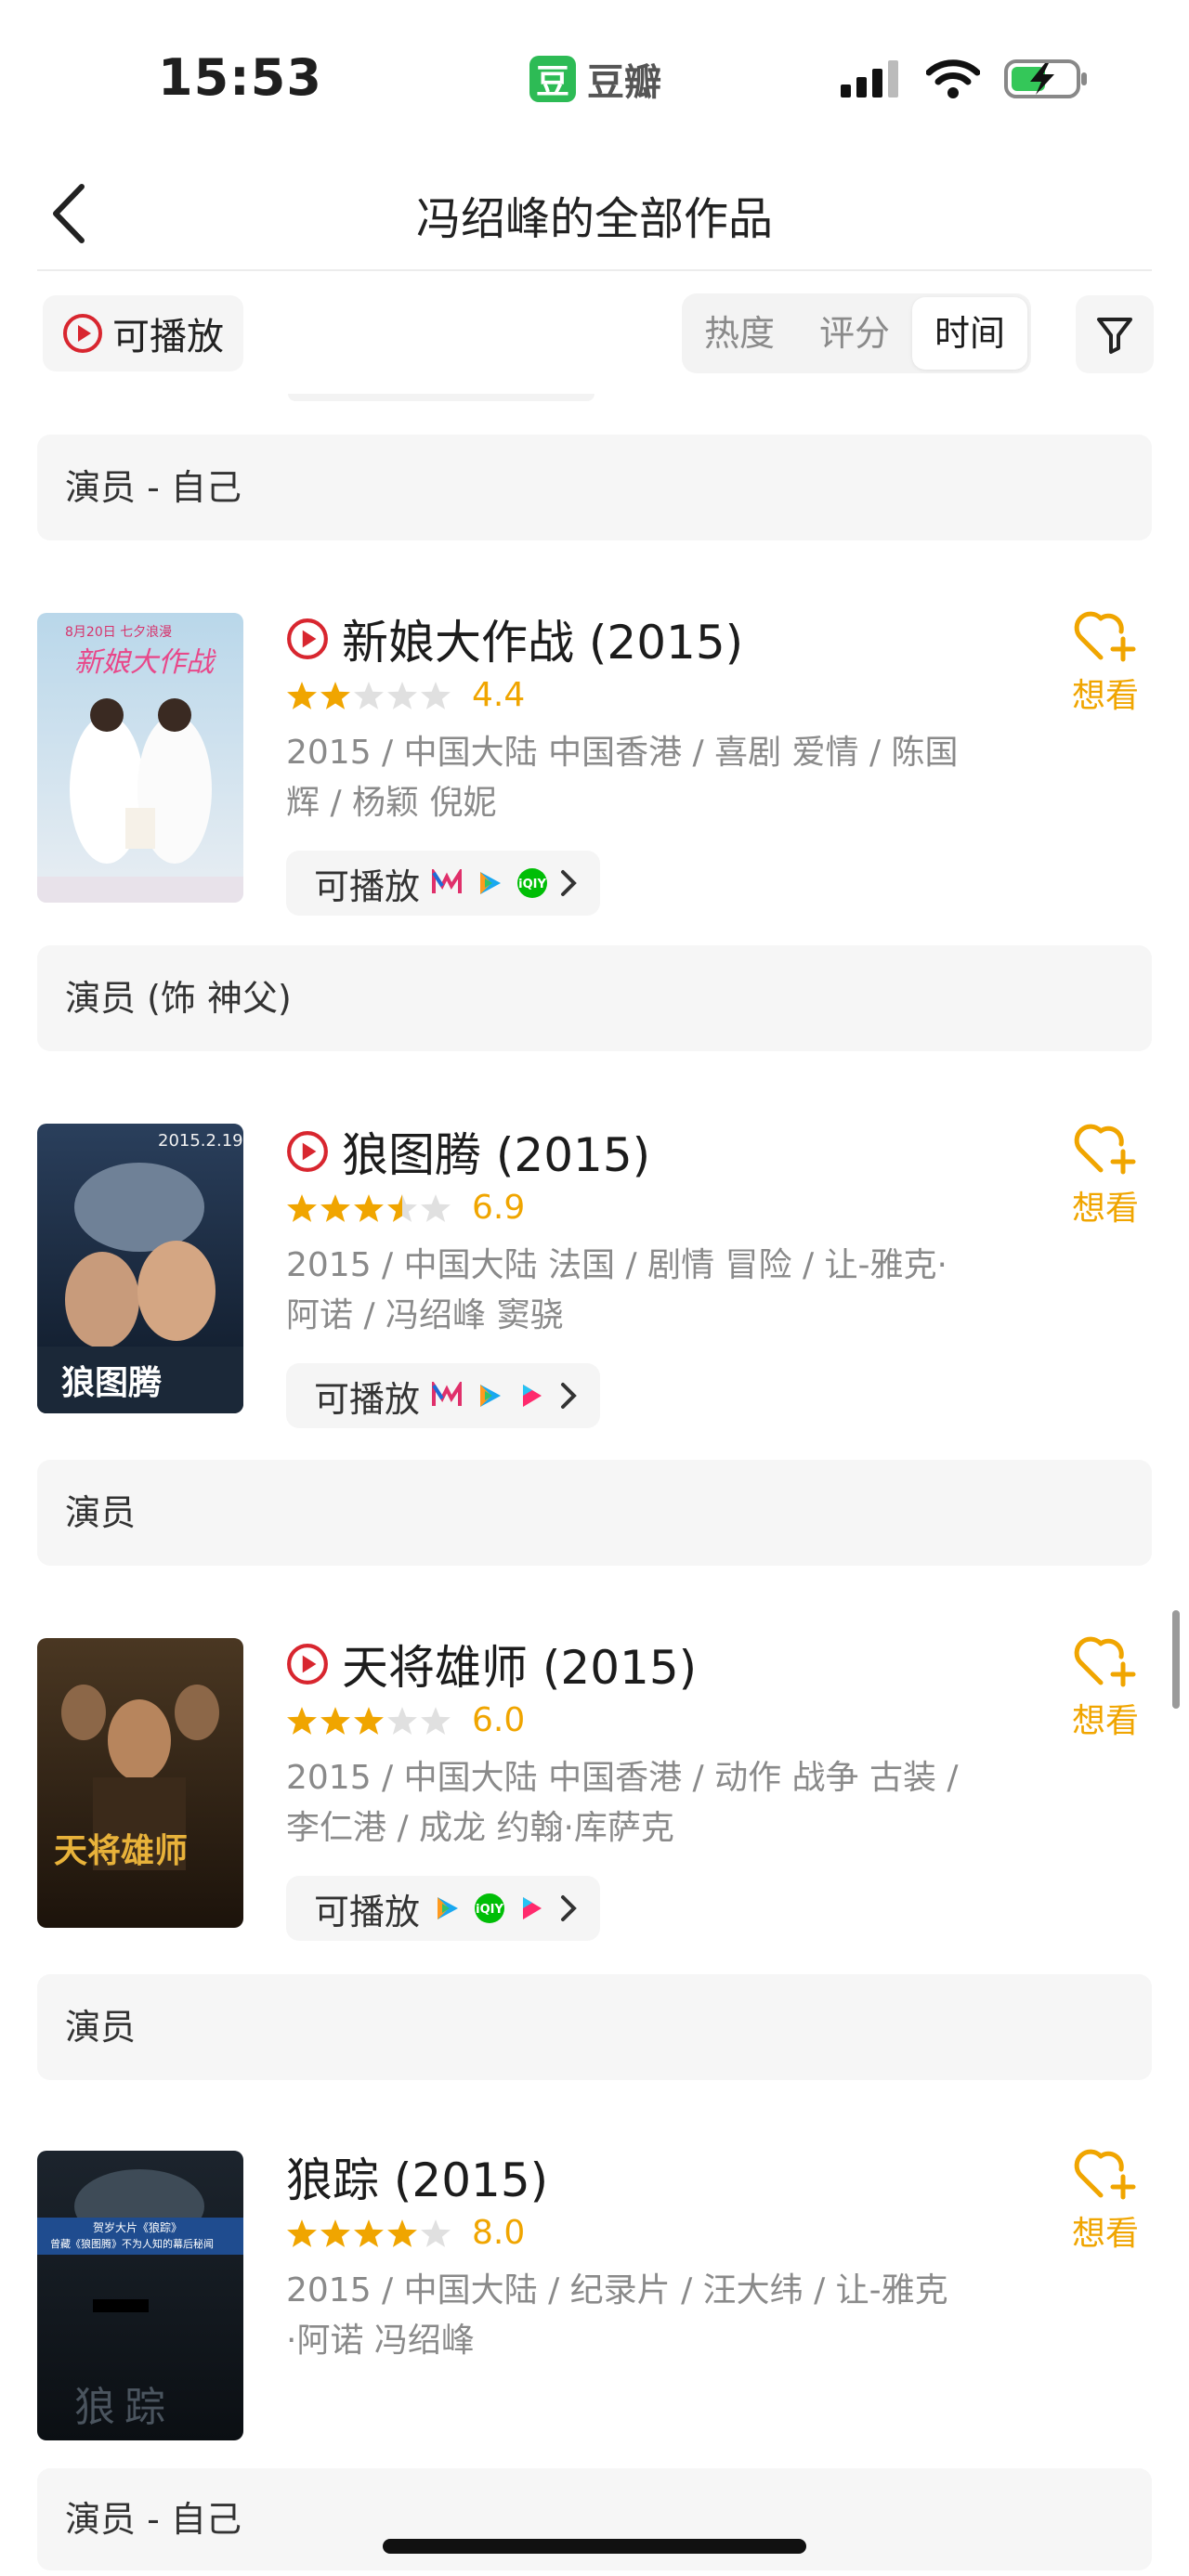 The width and height of the screenshot is (1189, 2576). Describe the element at coordinates (594, 219) in the screenshot. I see `page-title: 冯绍峰的全部作品` at that location.